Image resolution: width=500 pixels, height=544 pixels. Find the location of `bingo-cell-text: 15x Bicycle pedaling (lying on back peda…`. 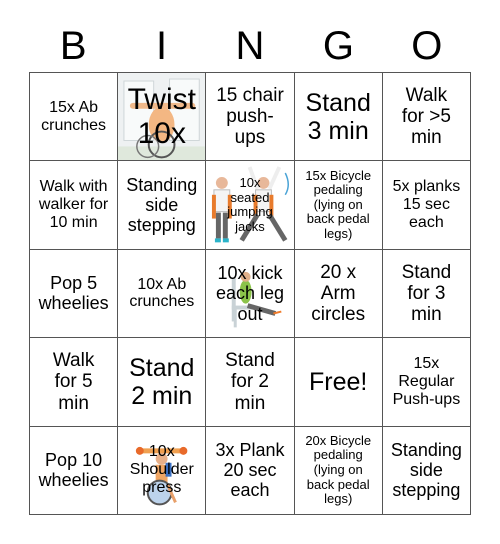

bingo-cell-text: 15x Bicycle pedaling (lying on back peda… is located at coordinates (338, 204).